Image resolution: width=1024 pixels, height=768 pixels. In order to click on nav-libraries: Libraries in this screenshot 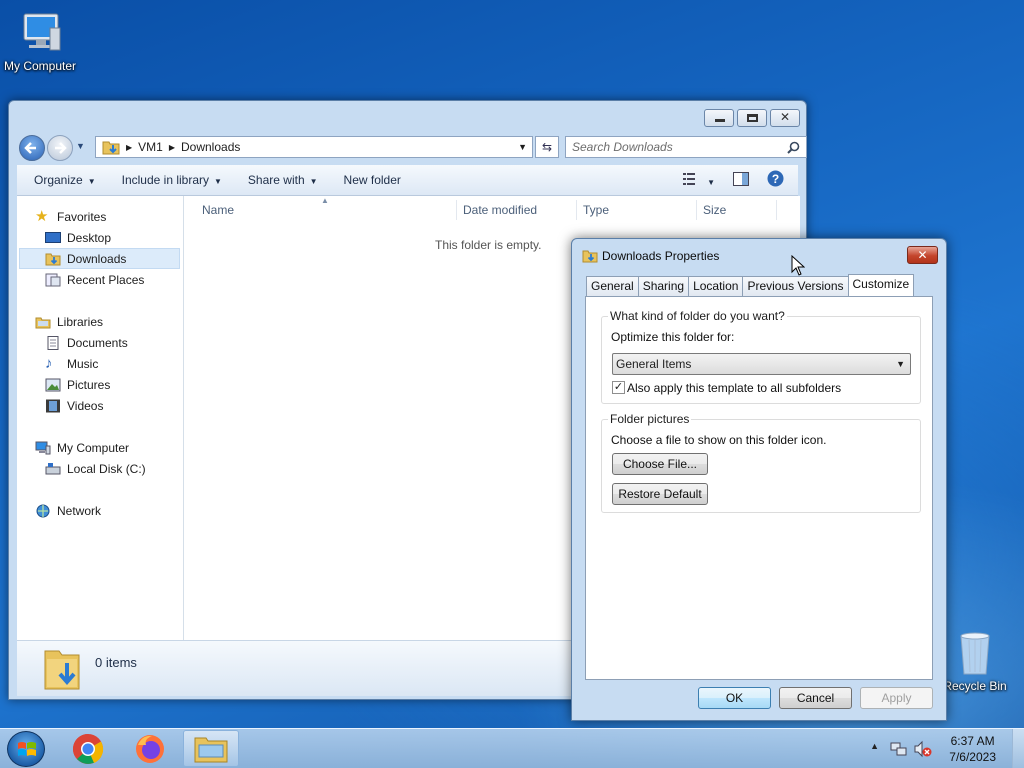, I will do `click(100, 321)`.